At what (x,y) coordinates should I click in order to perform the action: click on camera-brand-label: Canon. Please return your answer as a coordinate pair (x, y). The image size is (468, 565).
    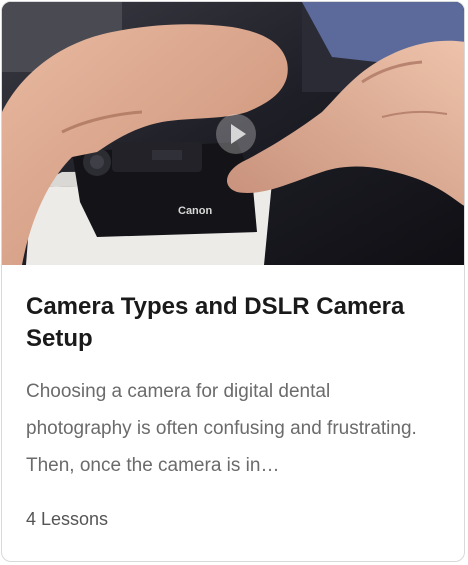
    Looking at the image, I should click on (195, 211).